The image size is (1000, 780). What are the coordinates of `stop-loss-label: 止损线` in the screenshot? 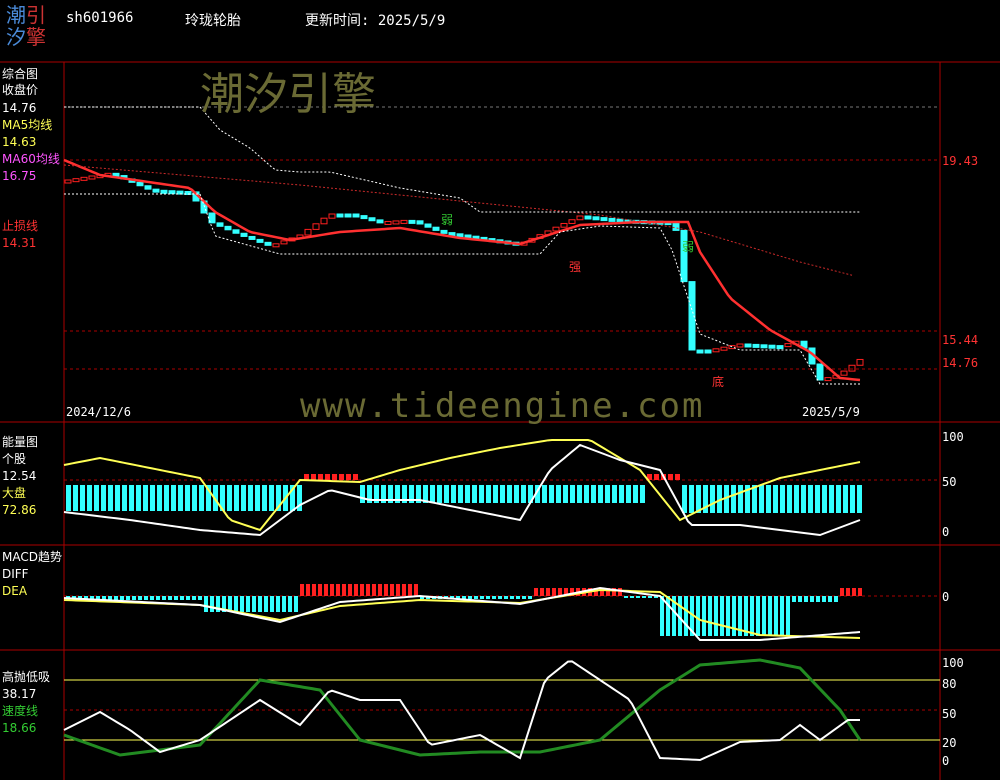 It's located at (20, 226).